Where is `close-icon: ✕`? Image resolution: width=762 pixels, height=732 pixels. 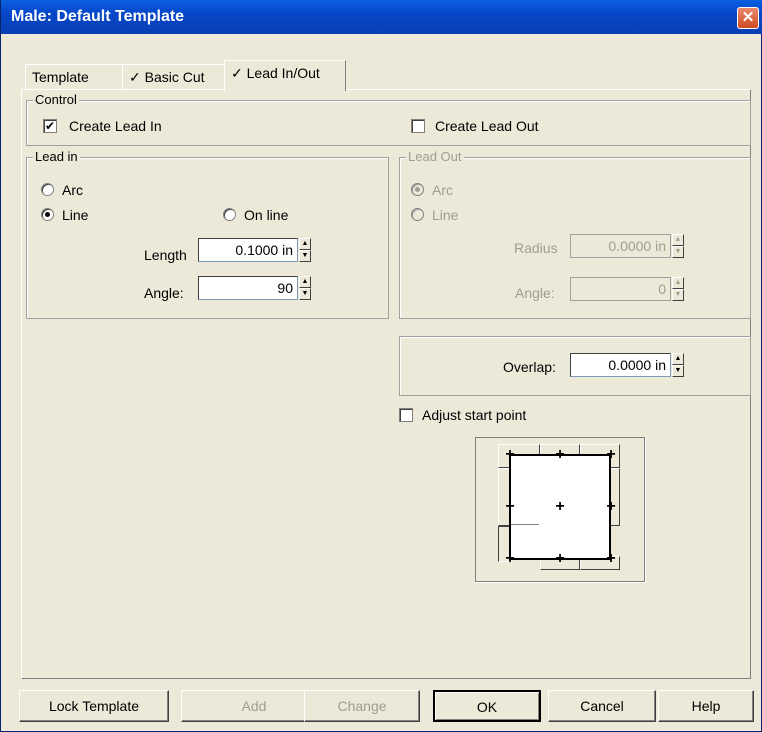
close-icon: ✕ is located at coordinates (748, 18).